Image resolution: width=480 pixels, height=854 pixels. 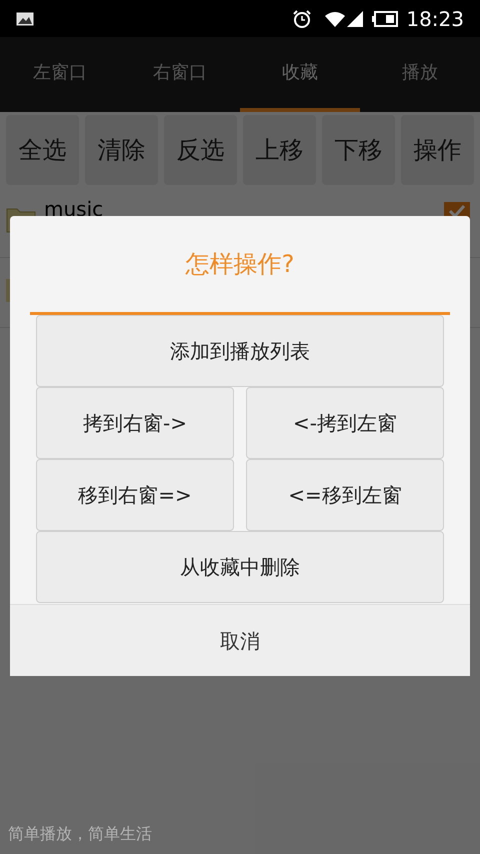 What do you see at coordinates (240, 567) in the screenshot?
I see `action-button: 从收藏中删除` at bounding box center [240, 567].